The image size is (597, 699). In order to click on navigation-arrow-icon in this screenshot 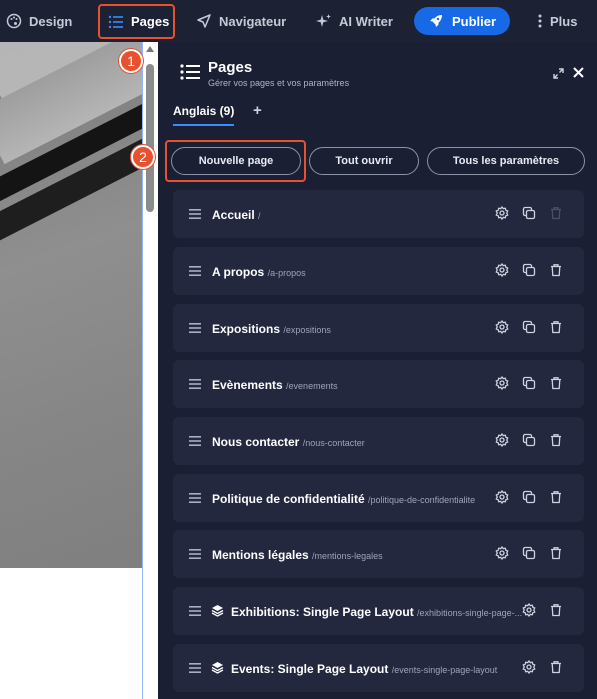, I will do `click(204, 21)`.